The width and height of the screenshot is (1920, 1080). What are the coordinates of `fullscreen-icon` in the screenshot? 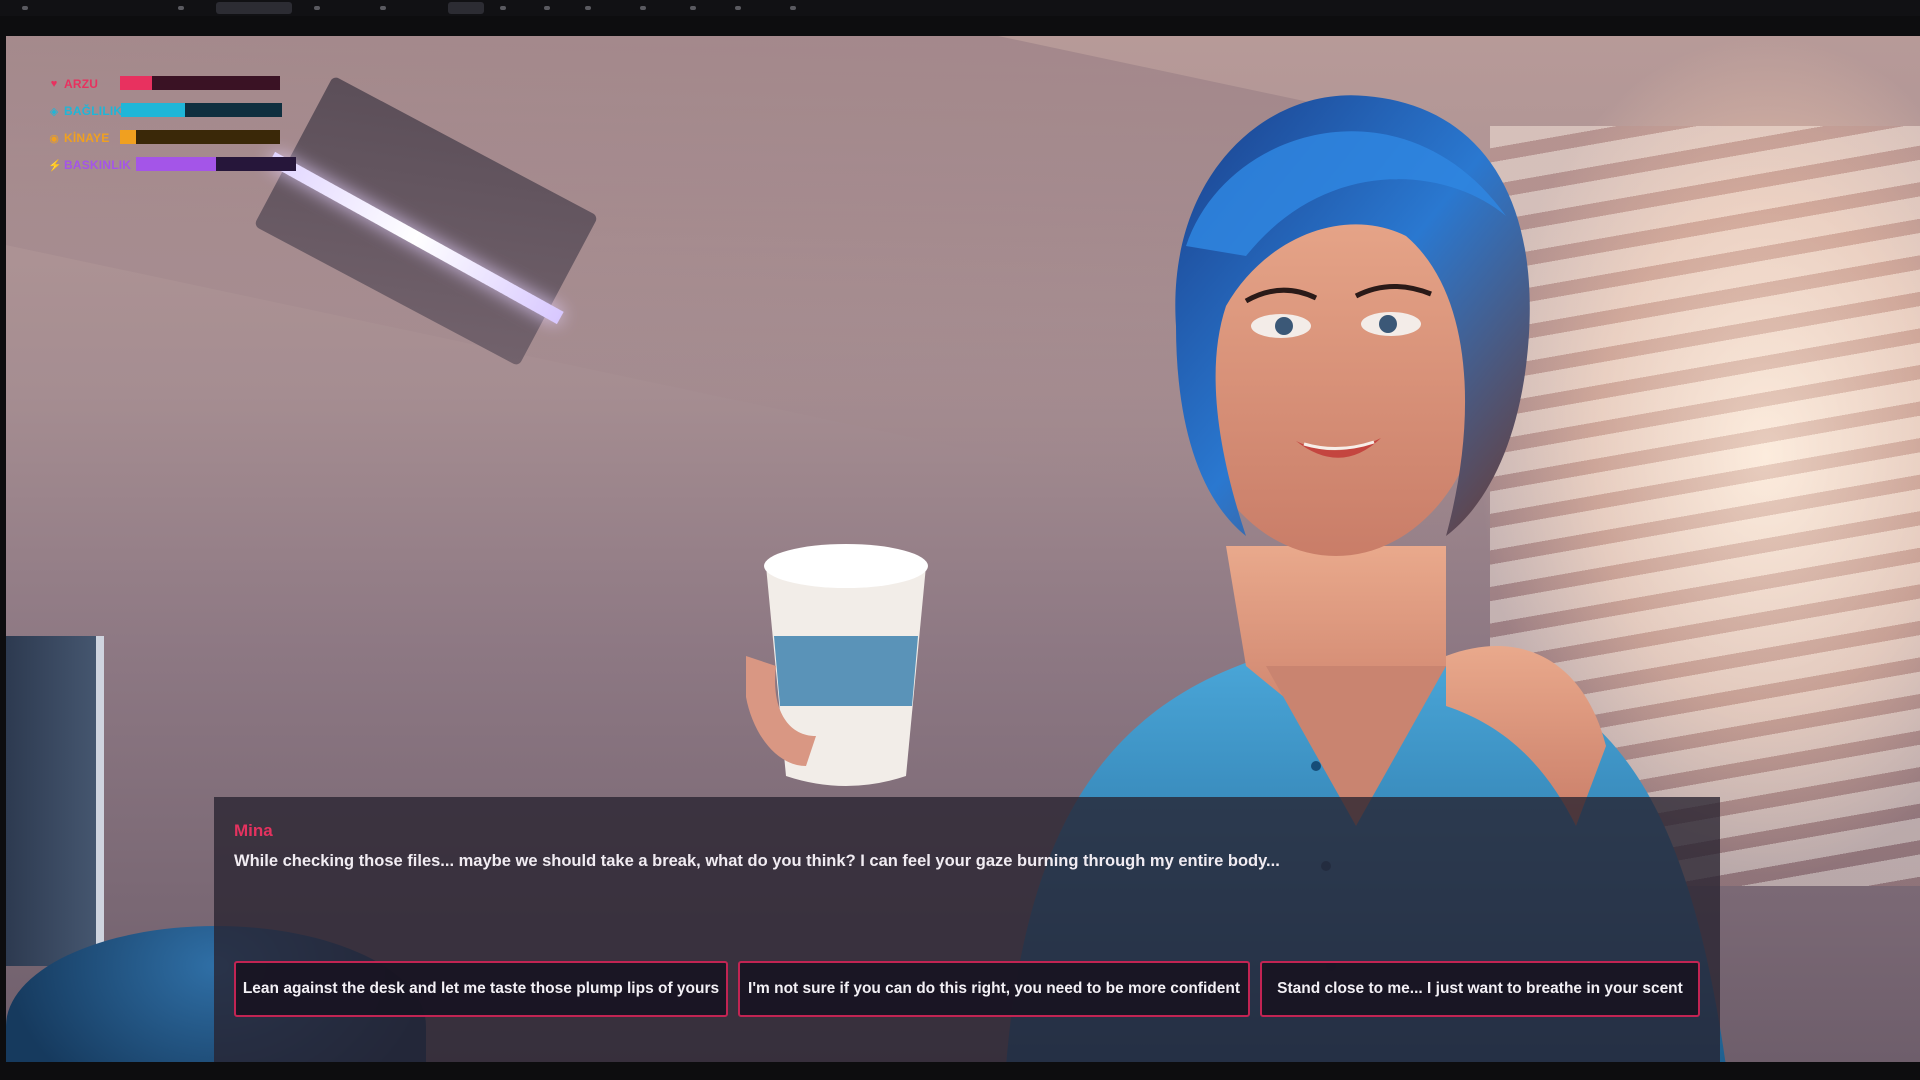 It's located at (793, 8).